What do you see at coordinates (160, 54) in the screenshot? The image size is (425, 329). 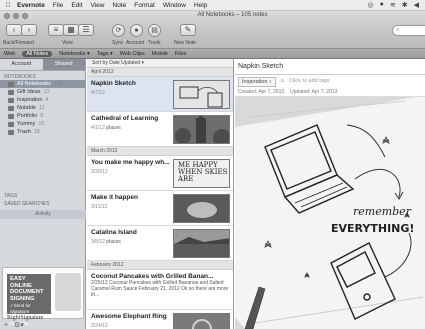 I see `filter-mobile: Mobile` at bounding box center [160, 54].